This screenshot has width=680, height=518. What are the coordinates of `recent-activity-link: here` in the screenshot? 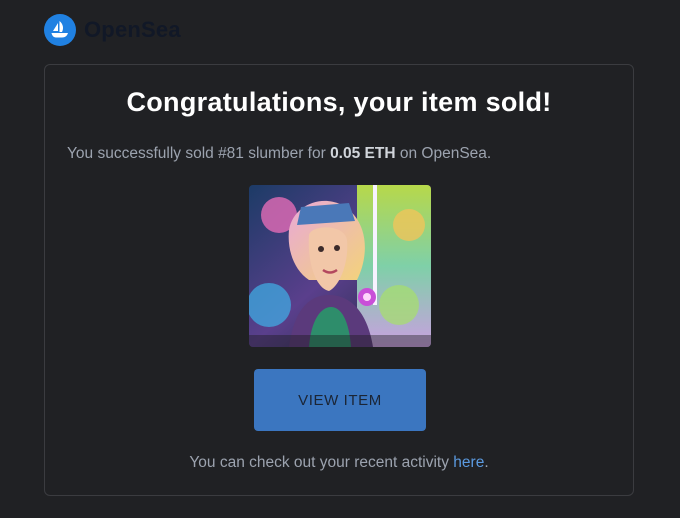 It's located at (468, 462).